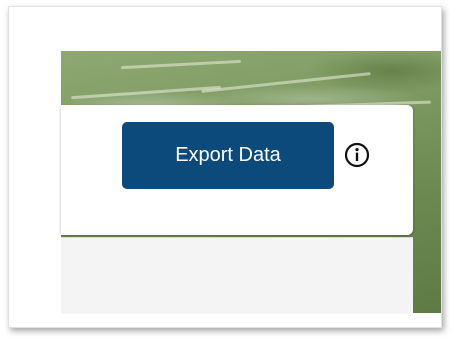  Describe the element at coordinates (357, 155) in the screenshot. I see `info-icon` at that location.